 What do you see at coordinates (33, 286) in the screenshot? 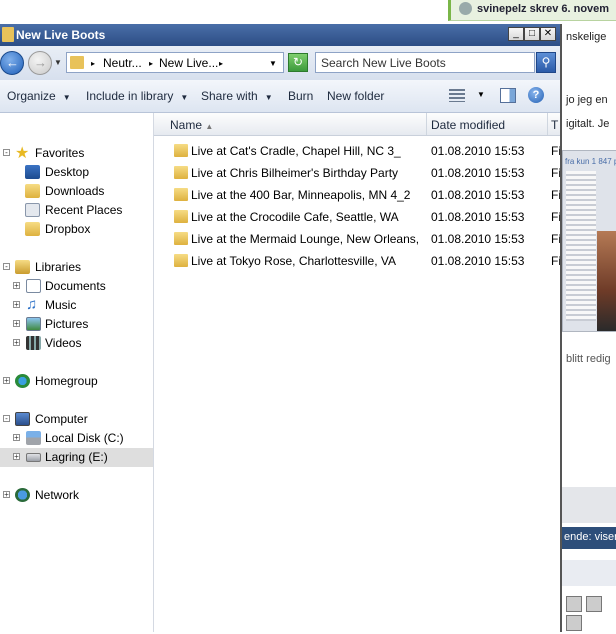
I see `documents-icon` at bounding box center [33, 286].